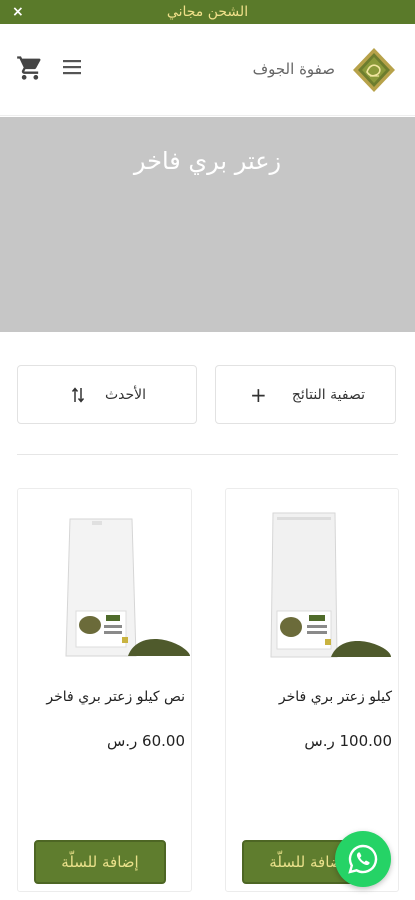  I want to click on promo-bar: × الشحن مجاني, so click(207, 12).